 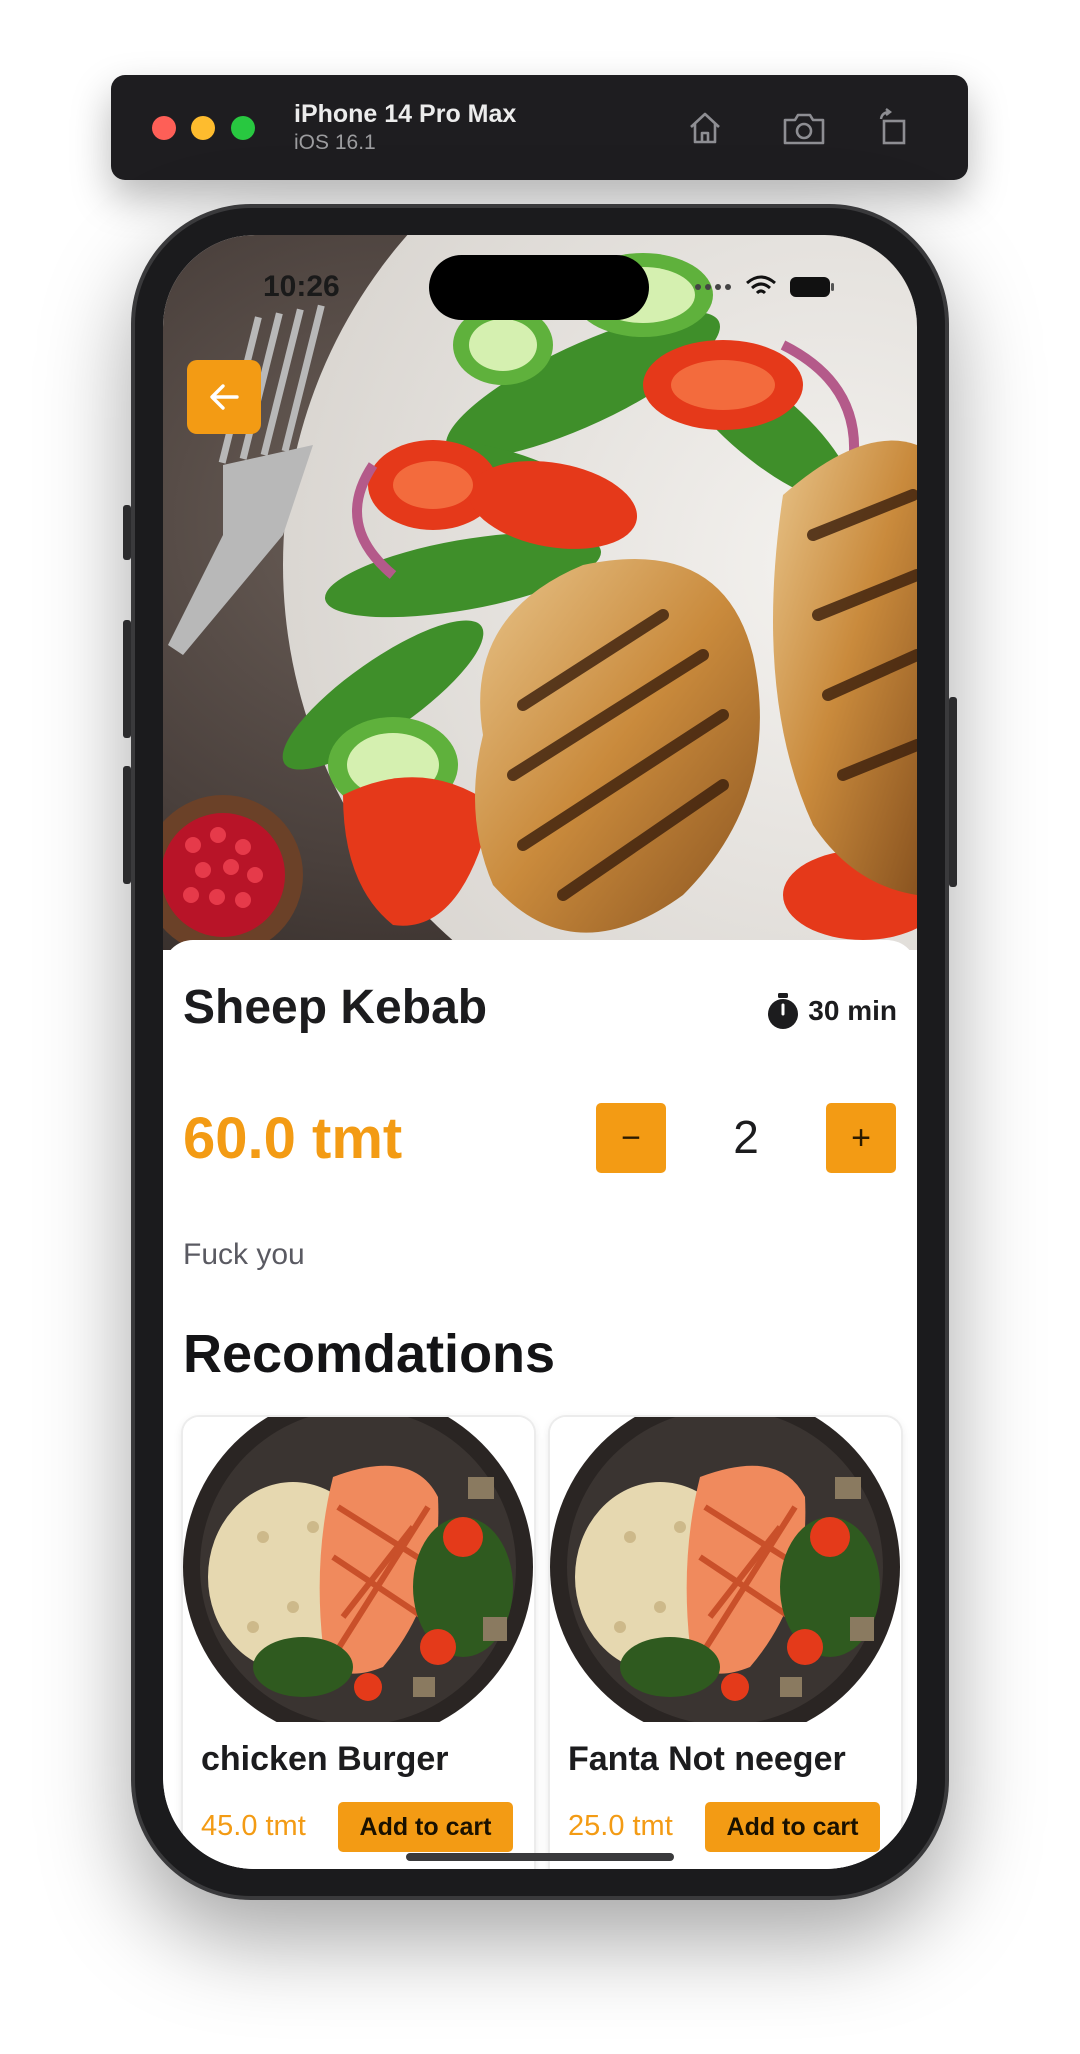 What do you see at coordinates (243, 128) in the screenshot?
I see `zoom-window-button` at bounding box center [243, 128].